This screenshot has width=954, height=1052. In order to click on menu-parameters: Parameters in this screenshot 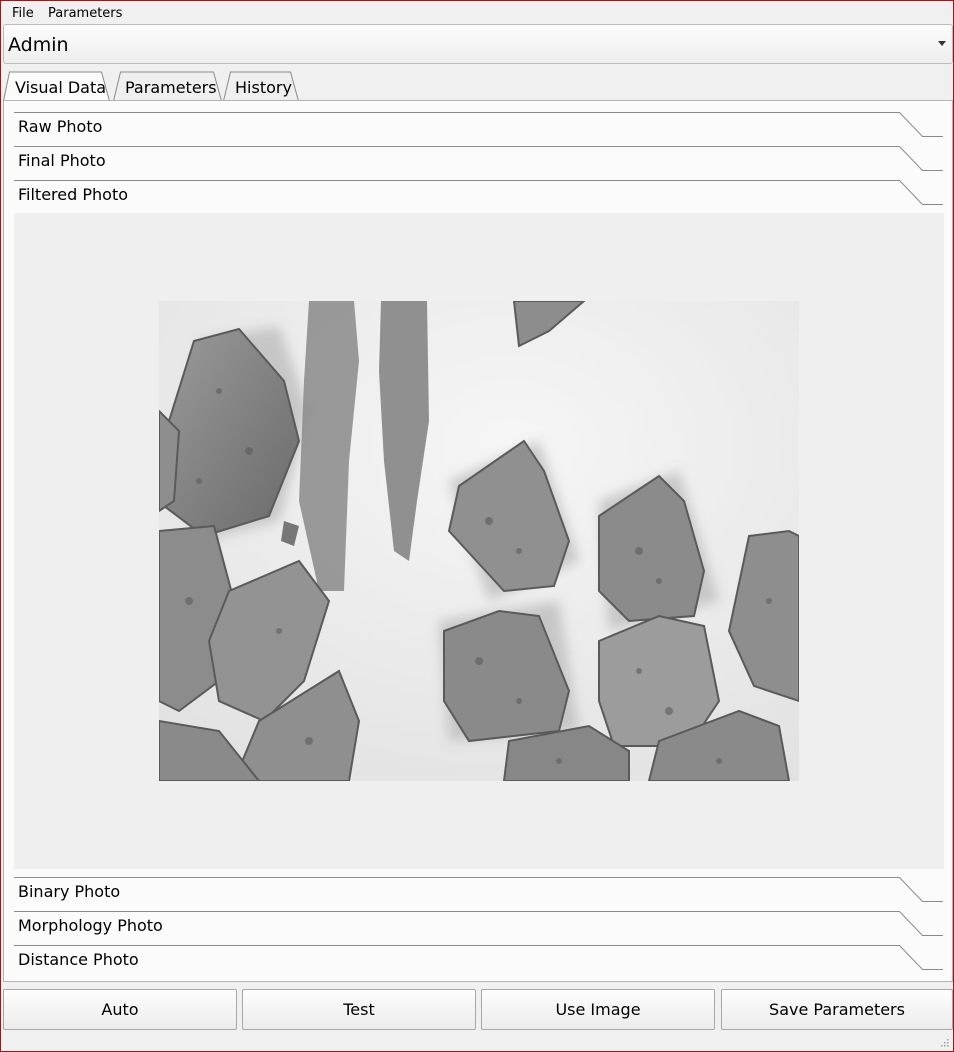, I will do `click(85, 13)`.